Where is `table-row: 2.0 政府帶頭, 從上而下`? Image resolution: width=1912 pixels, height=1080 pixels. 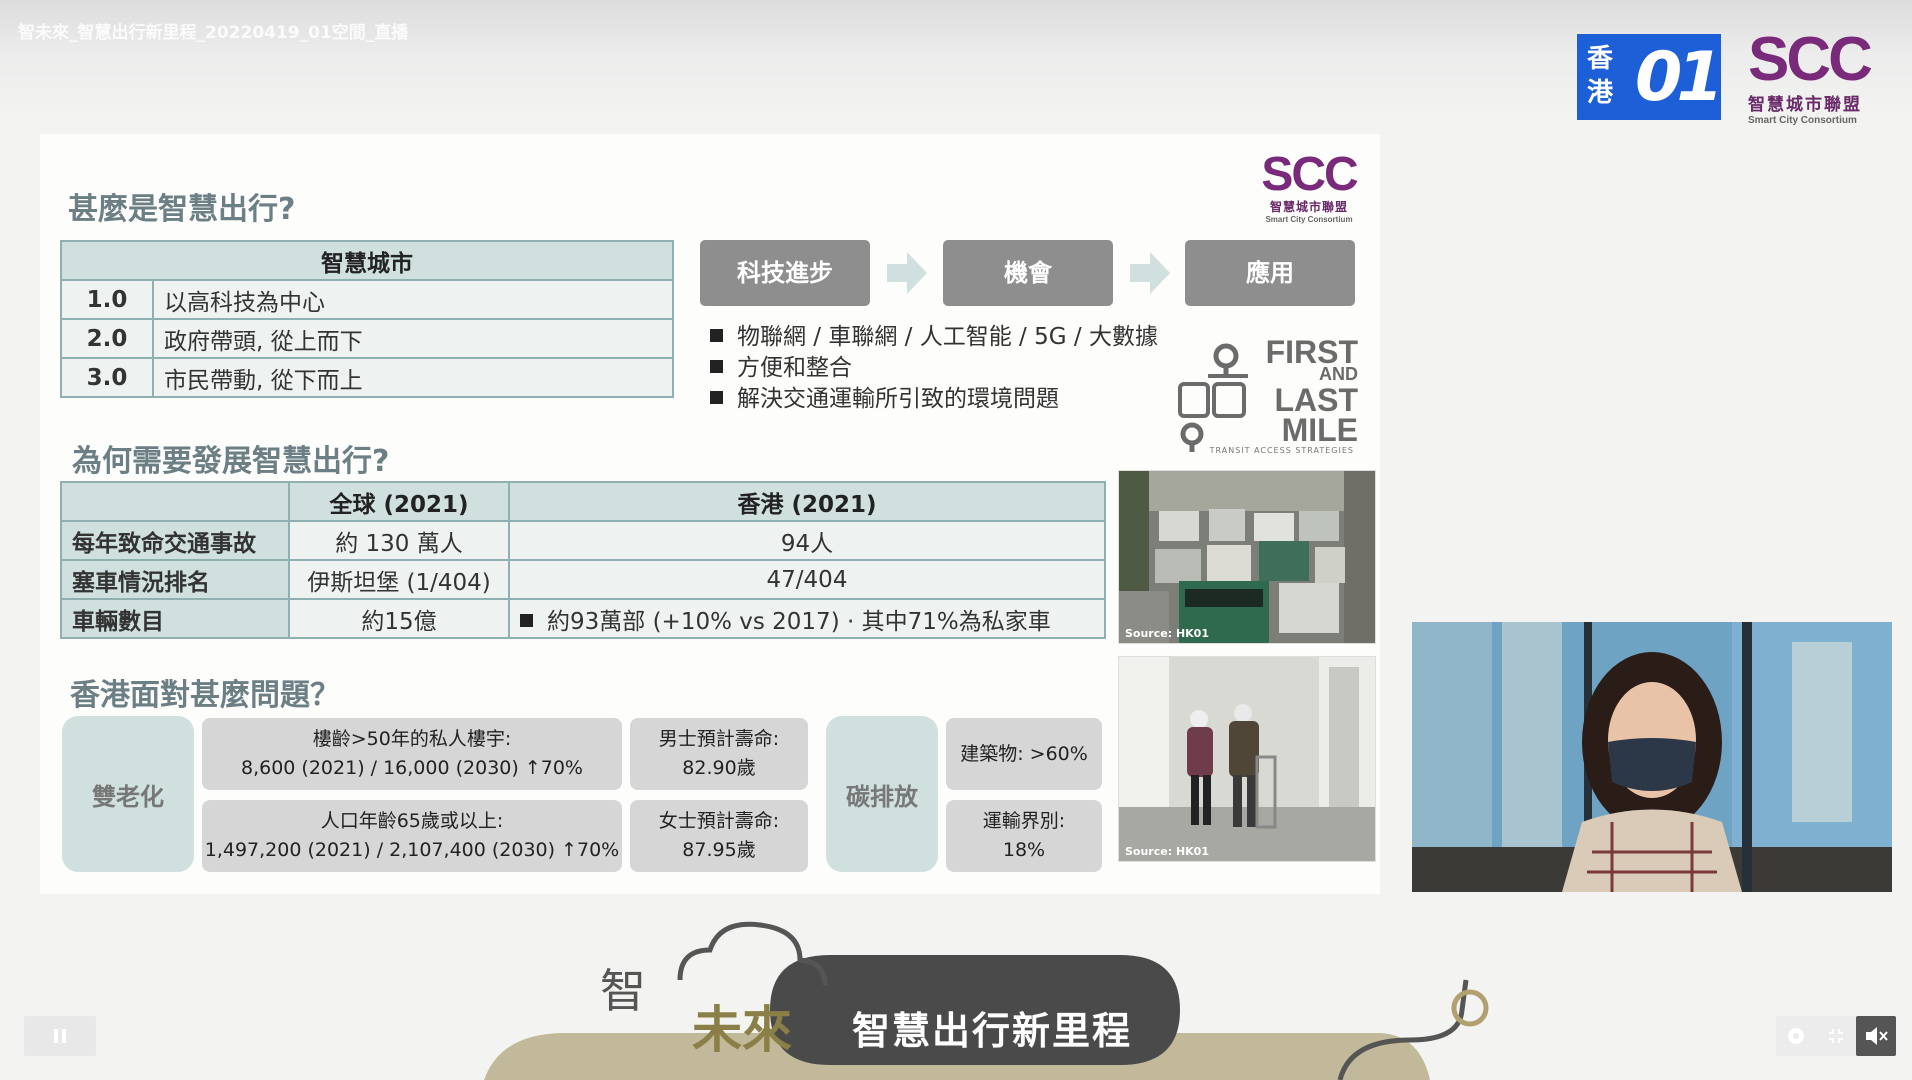 table-row: 2.0 政府帶頭, 從上而下 is located at coordinates (367, 338).